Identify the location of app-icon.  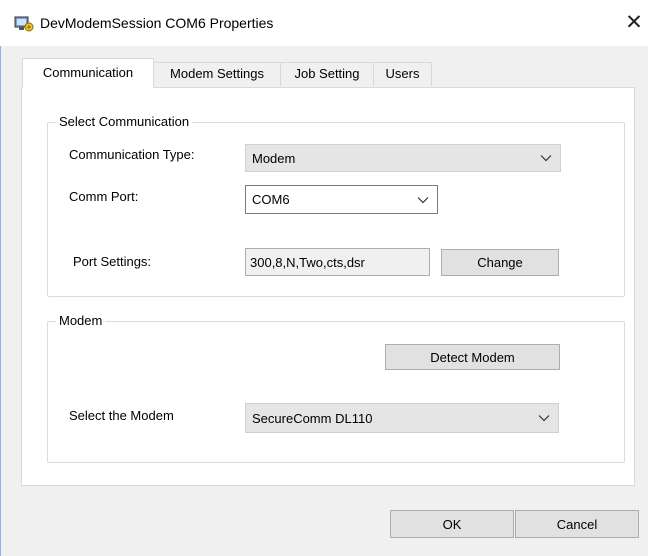
(24, 24).